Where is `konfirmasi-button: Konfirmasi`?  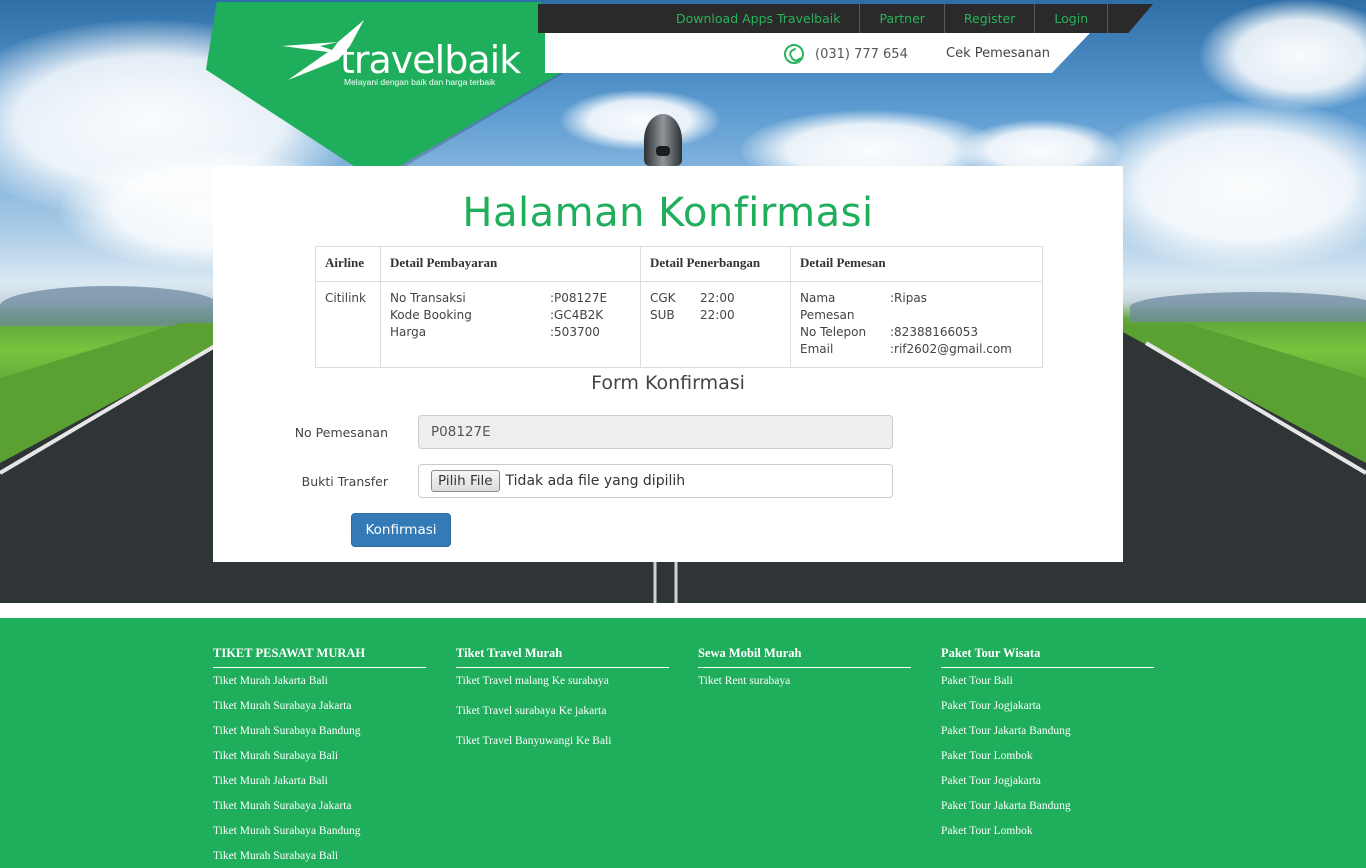 konfirmasi-button: Konfirmasi is located at coordinates (401, 530).